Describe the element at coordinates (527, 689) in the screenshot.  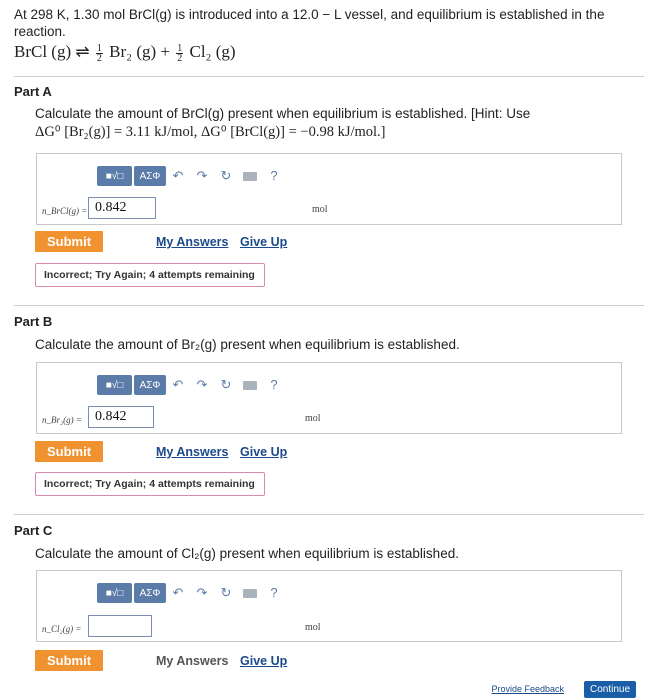
I see `provide-feedback-link: Provide Feedback` at that location.